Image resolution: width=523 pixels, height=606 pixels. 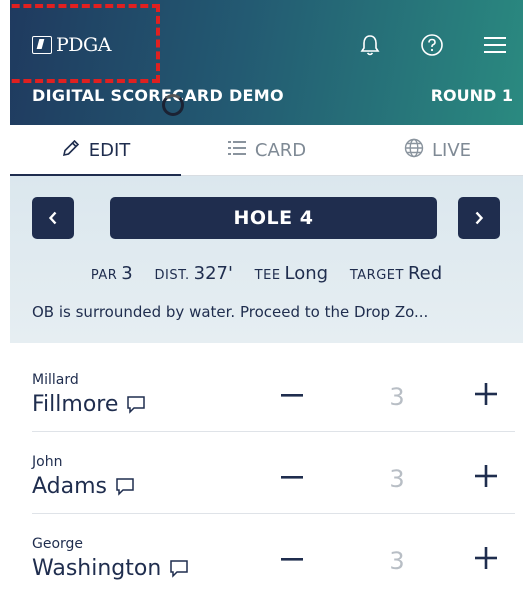 I want to click on chevron-right-icon, so click(x=479, y=218).